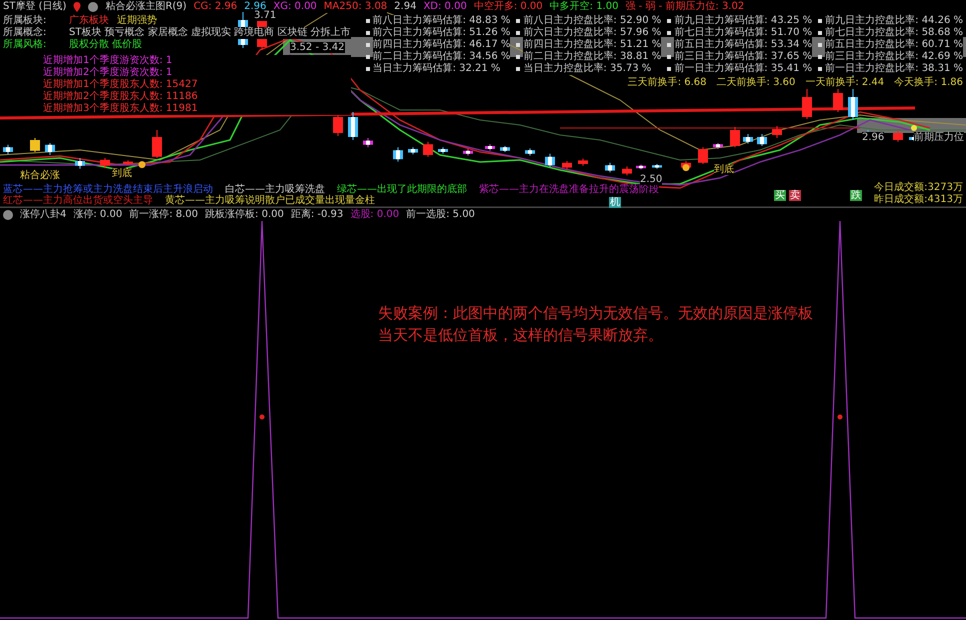 Image resolution: width=966 pixels, height=620 pixels. What do you see at coordinates (197, 109) in the screenshot?
I see `holder-stat: 近期增加3个季度股东人数: 11981` at bounding box center [197, 109].